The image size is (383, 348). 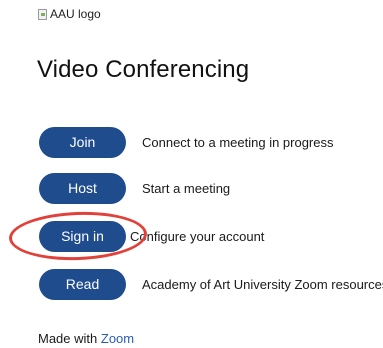 I want to click on zoom-link: Zoom, so click(x=117, y=338).